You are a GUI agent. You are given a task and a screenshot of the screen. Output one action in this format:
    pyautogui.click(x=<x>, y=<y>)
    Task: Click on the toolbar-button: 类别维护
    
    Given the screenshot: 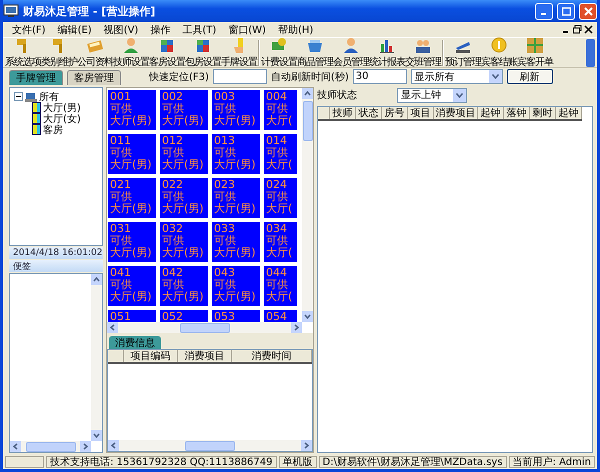 What is the action you would take?
    pyautogui.click(x=59, y=52)
    